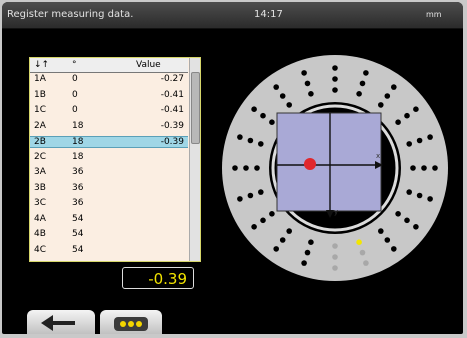  I want to click on row-id: 2B, so click(40, 142).